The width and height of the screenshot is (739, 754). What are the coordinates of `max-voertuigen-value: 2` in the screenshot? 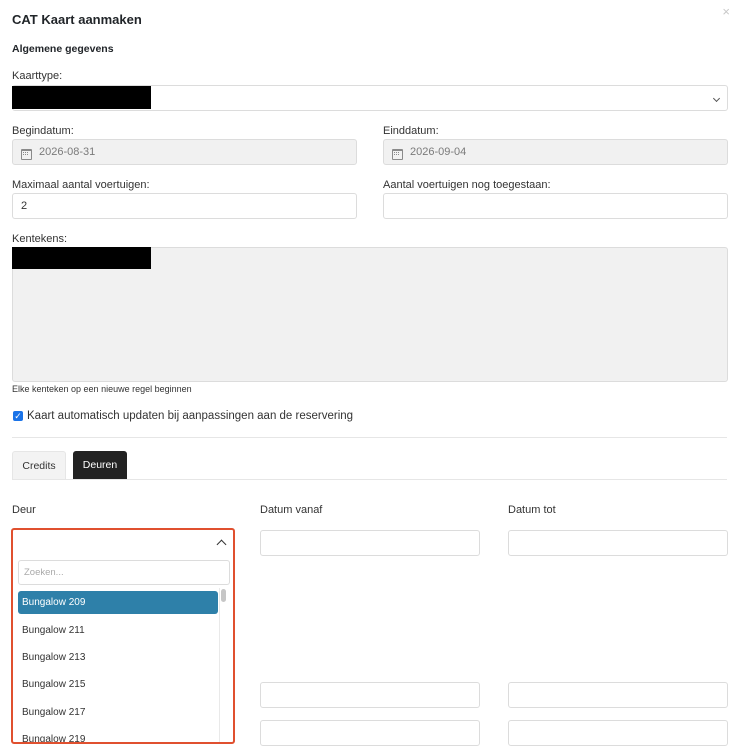 It's located at (24, 206).